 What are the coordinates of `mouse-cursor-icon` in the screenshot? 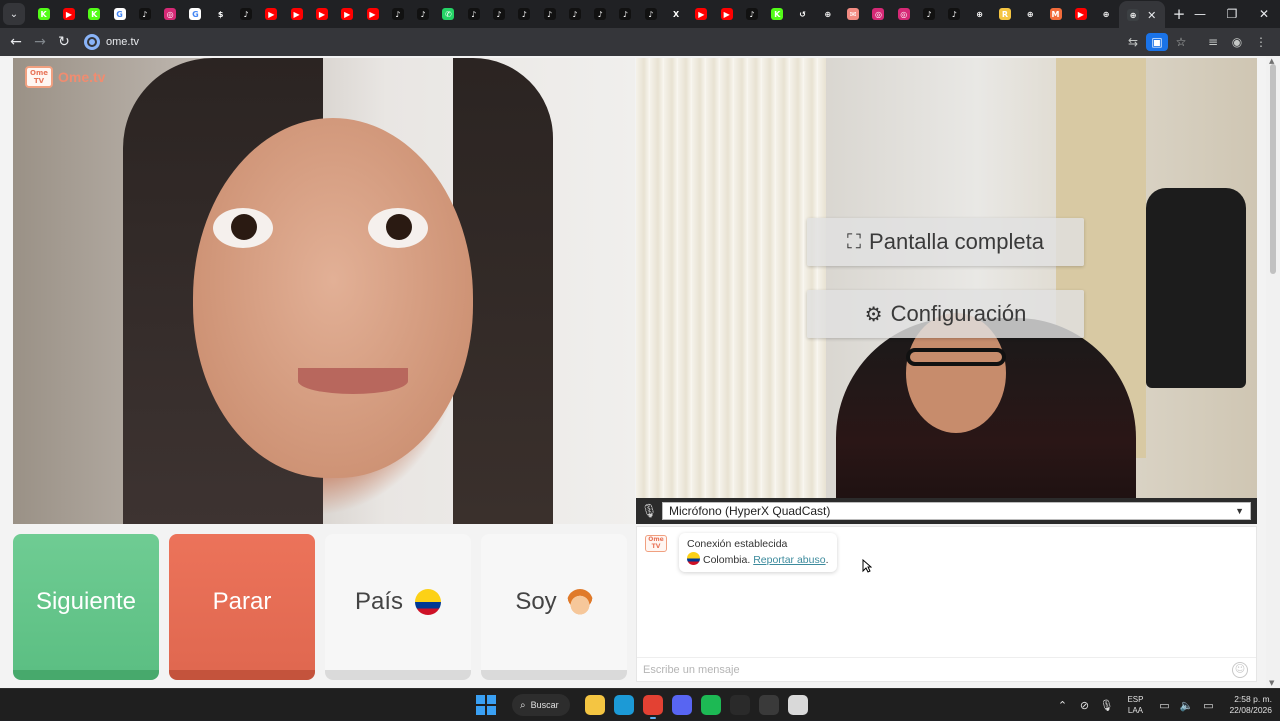 It's located at (867, 566).